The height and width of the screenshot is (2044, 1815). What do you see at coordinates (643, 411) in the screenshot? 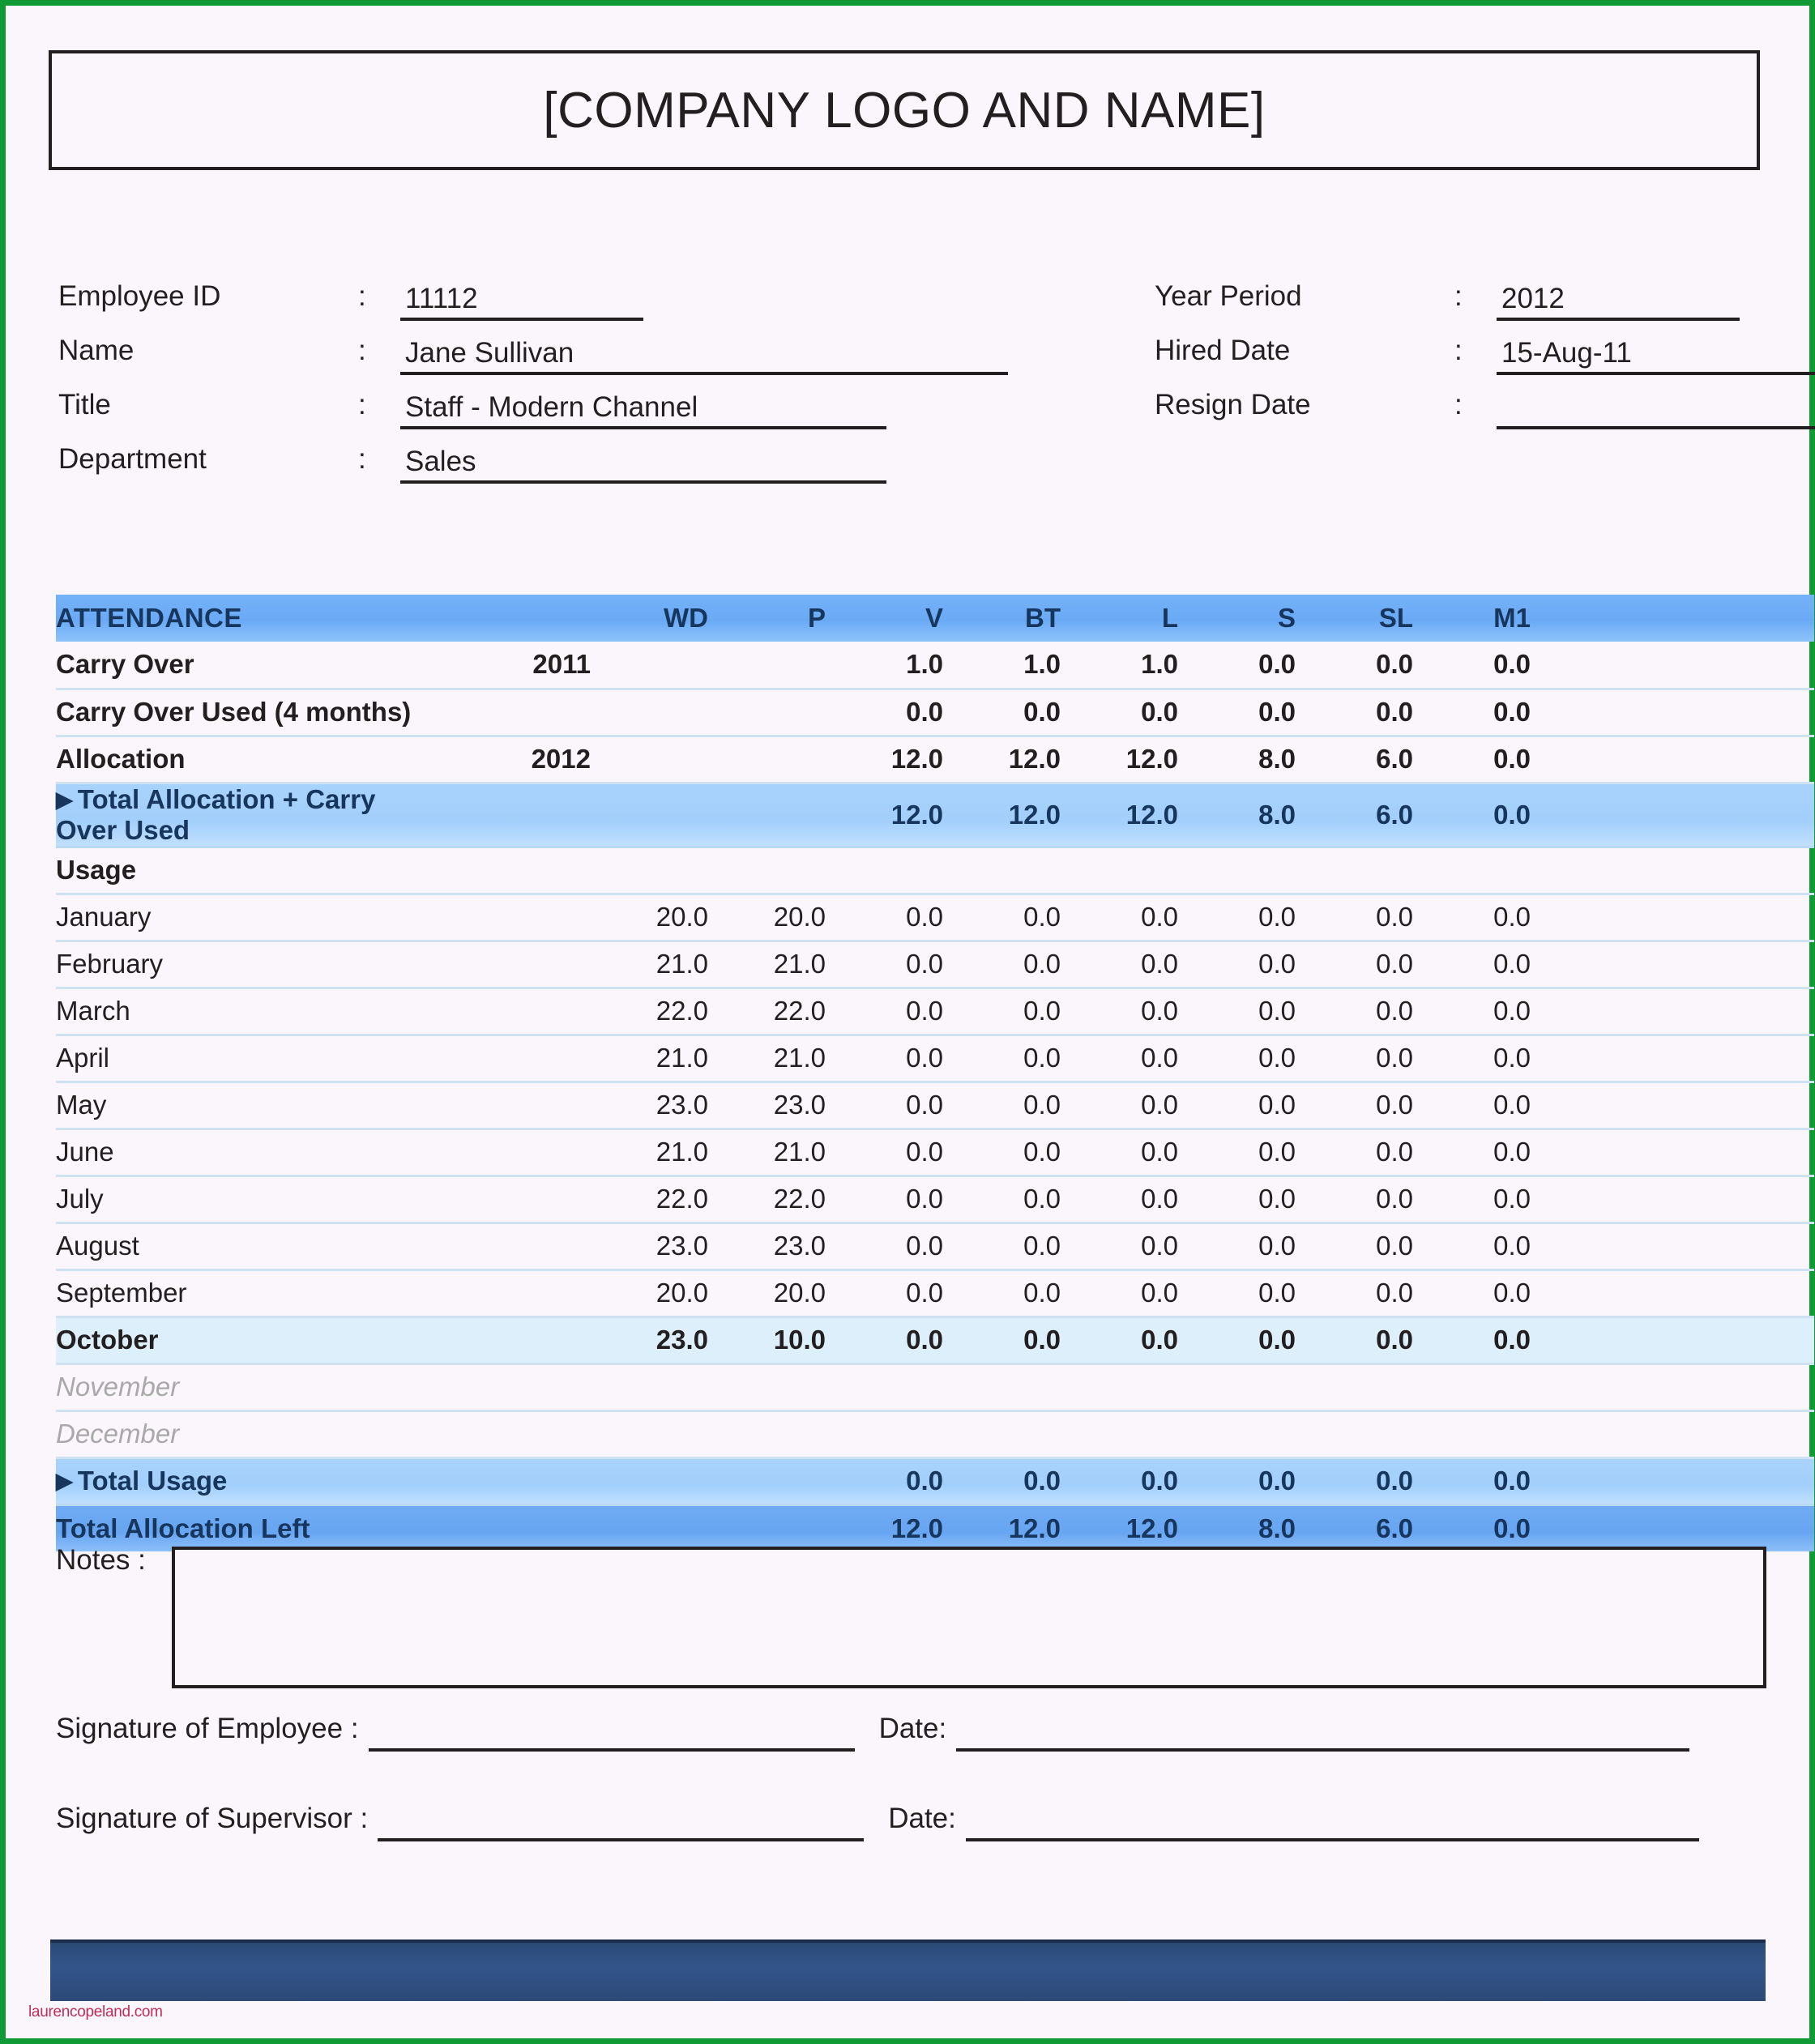
I see `title-field: Staff - Modern Channel` at bounding box center [643, 411].